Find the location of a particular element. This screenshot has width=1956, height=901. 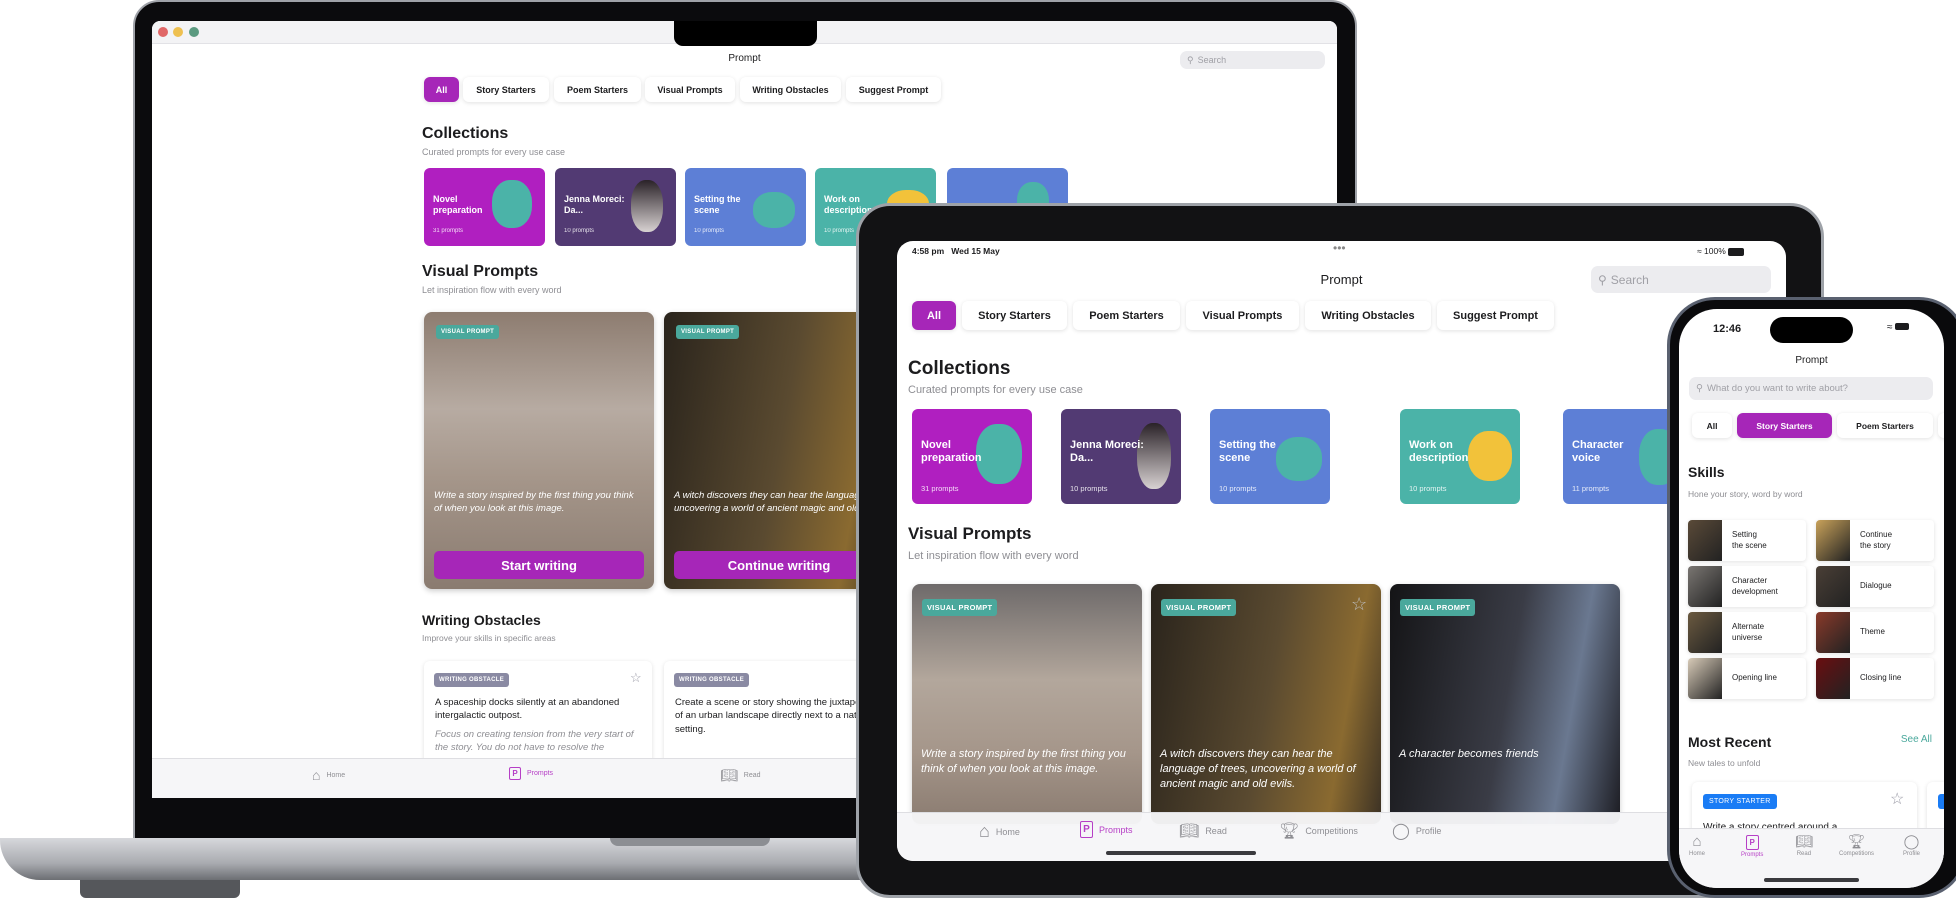

dynamic-island is located at coordinates (1811, 330).